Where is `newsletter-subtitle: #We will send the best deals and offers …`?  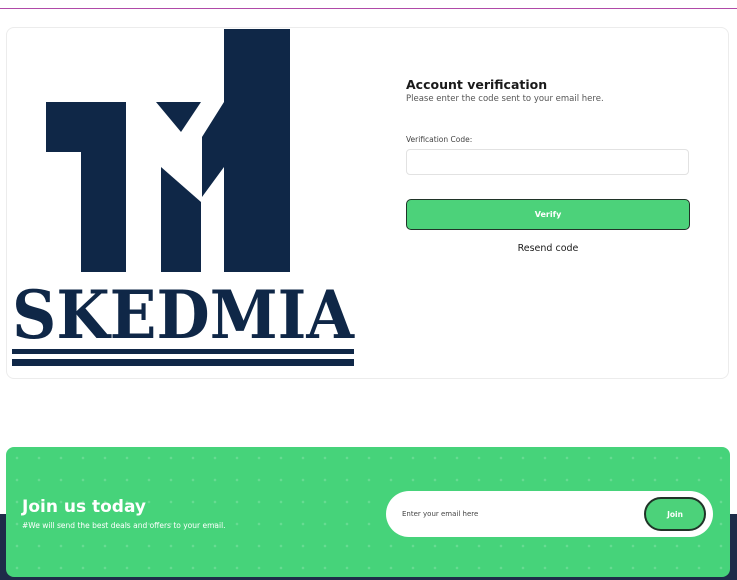 newsletter-subtitle: #We will send the best deals and offers … is located at coordinates (124, 525).